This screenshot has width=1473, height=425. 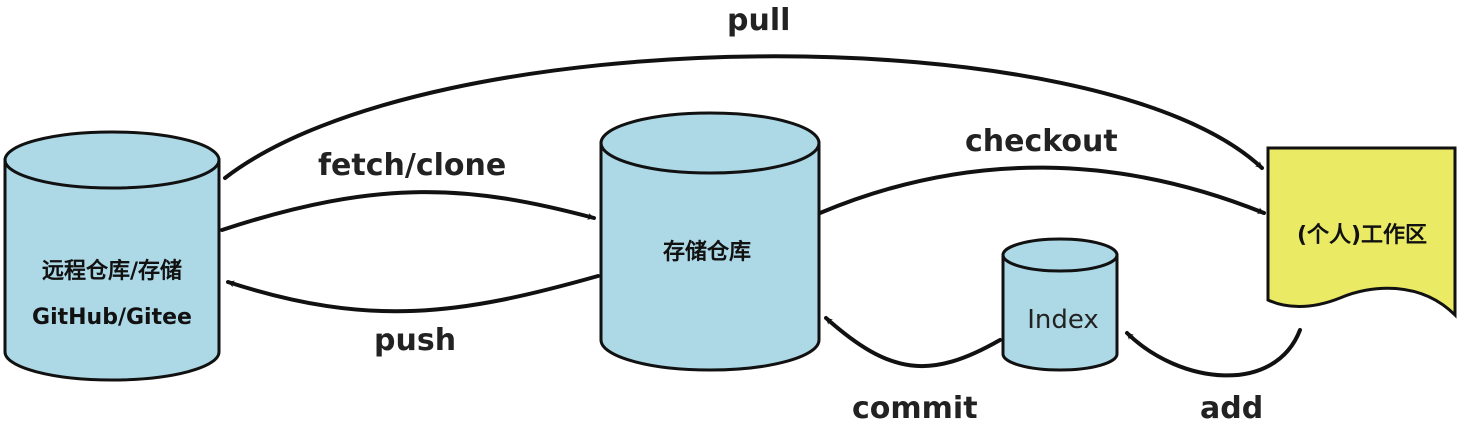 What do you see at coordinates (1042, 190) in the screenshot?
I see `checkout-arrow` at bounding box center [1042, 190].